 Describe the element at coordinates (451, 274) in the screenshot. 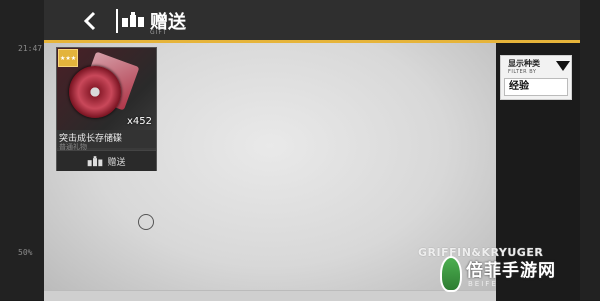

I see `leaf-logo-icon` at that location.